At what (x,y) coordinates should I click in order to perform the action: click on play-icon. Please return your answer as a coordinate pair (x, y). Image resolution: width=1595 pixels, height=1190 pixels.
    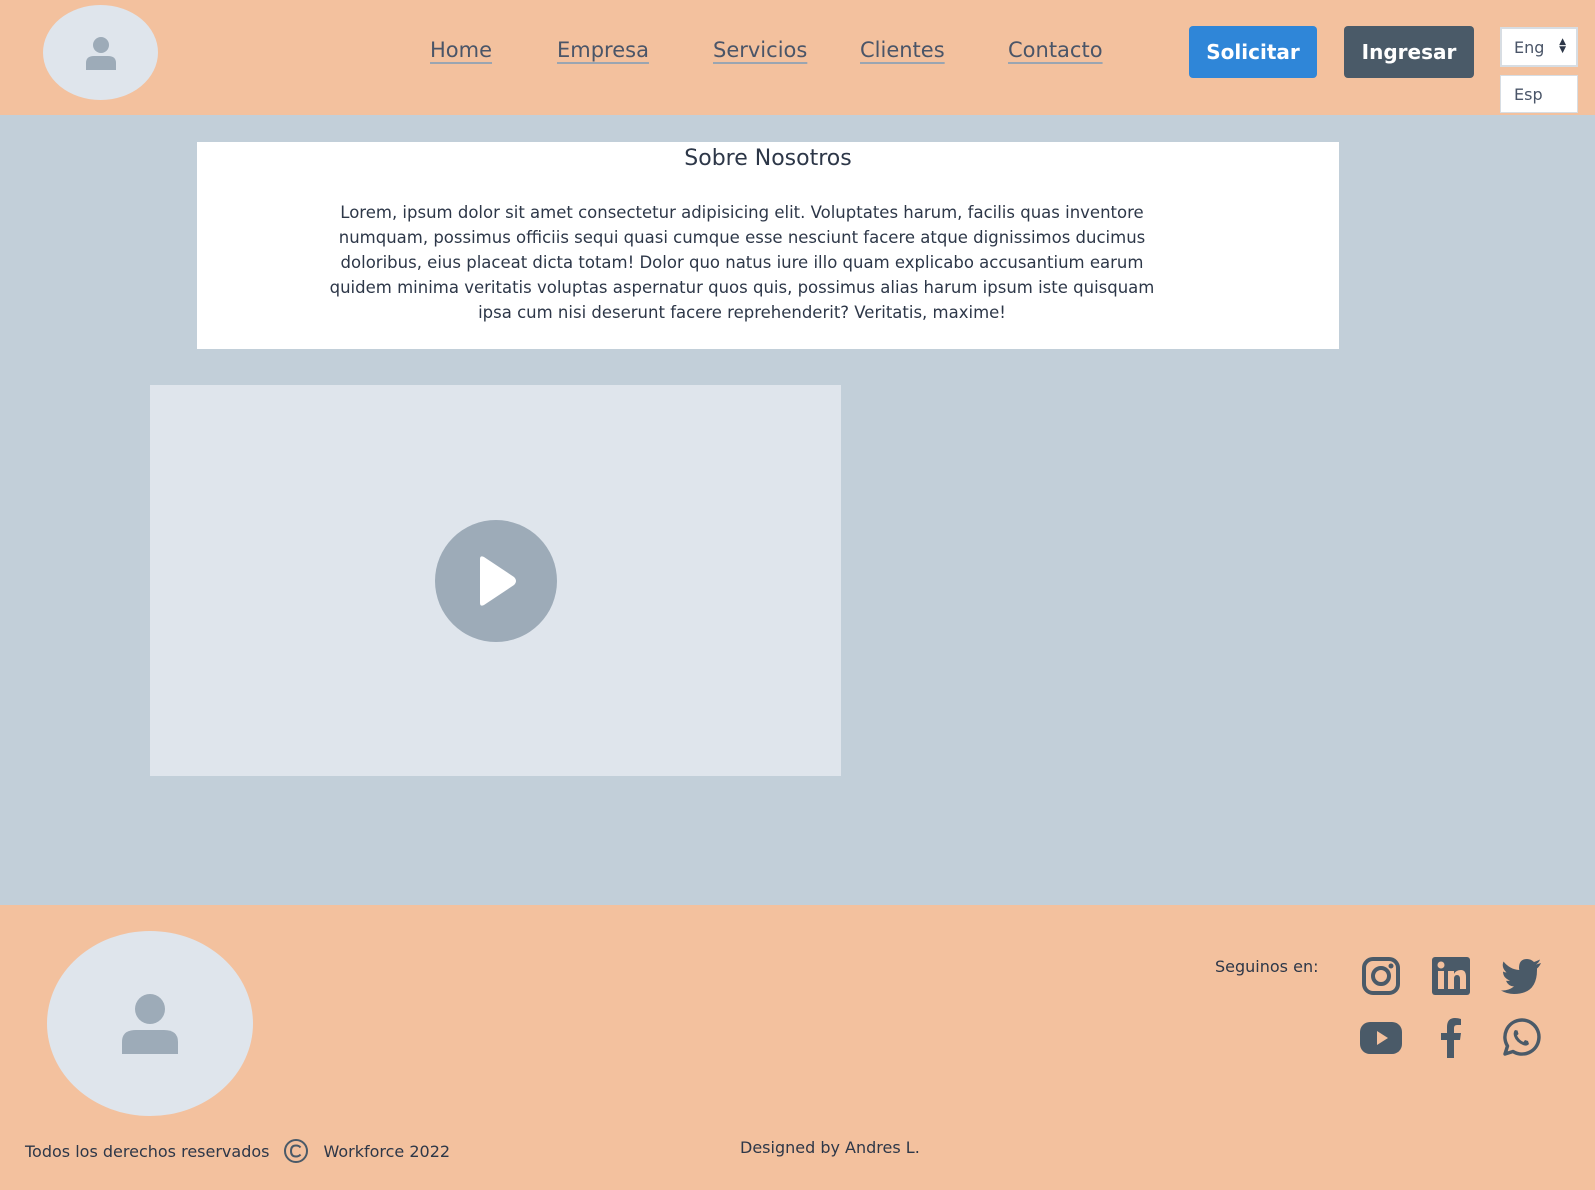
    Looking at the image, I should click on (498, 581).